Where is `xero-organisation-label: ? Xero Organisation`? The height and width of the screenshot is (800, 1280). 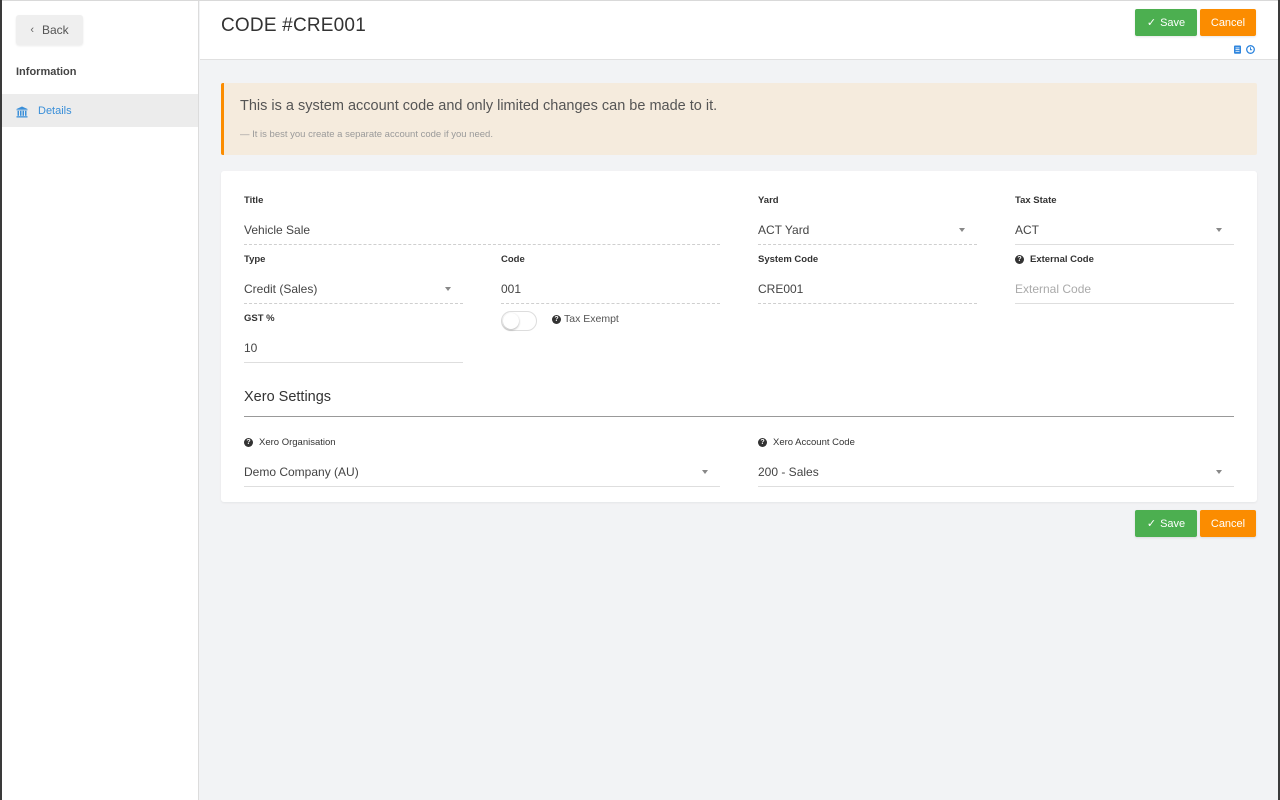 xero-organisation-label: ? Xero Organisation is located at coordinates (482, 442).